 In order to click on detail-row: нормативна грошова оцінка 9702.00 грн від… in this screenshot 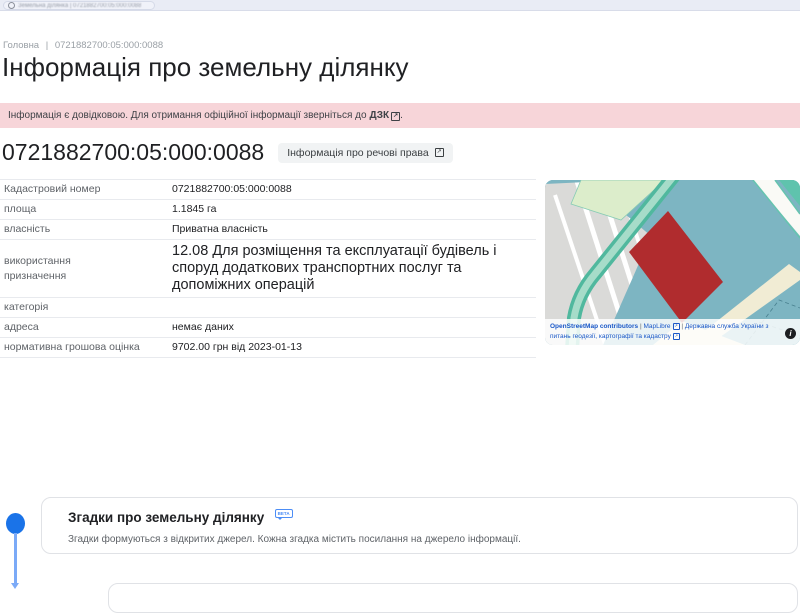, I will do `click(268, 348)`.